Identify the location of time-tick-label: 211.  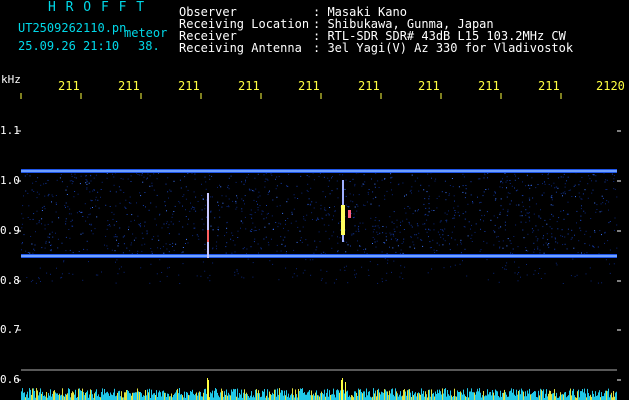
(189, 86).